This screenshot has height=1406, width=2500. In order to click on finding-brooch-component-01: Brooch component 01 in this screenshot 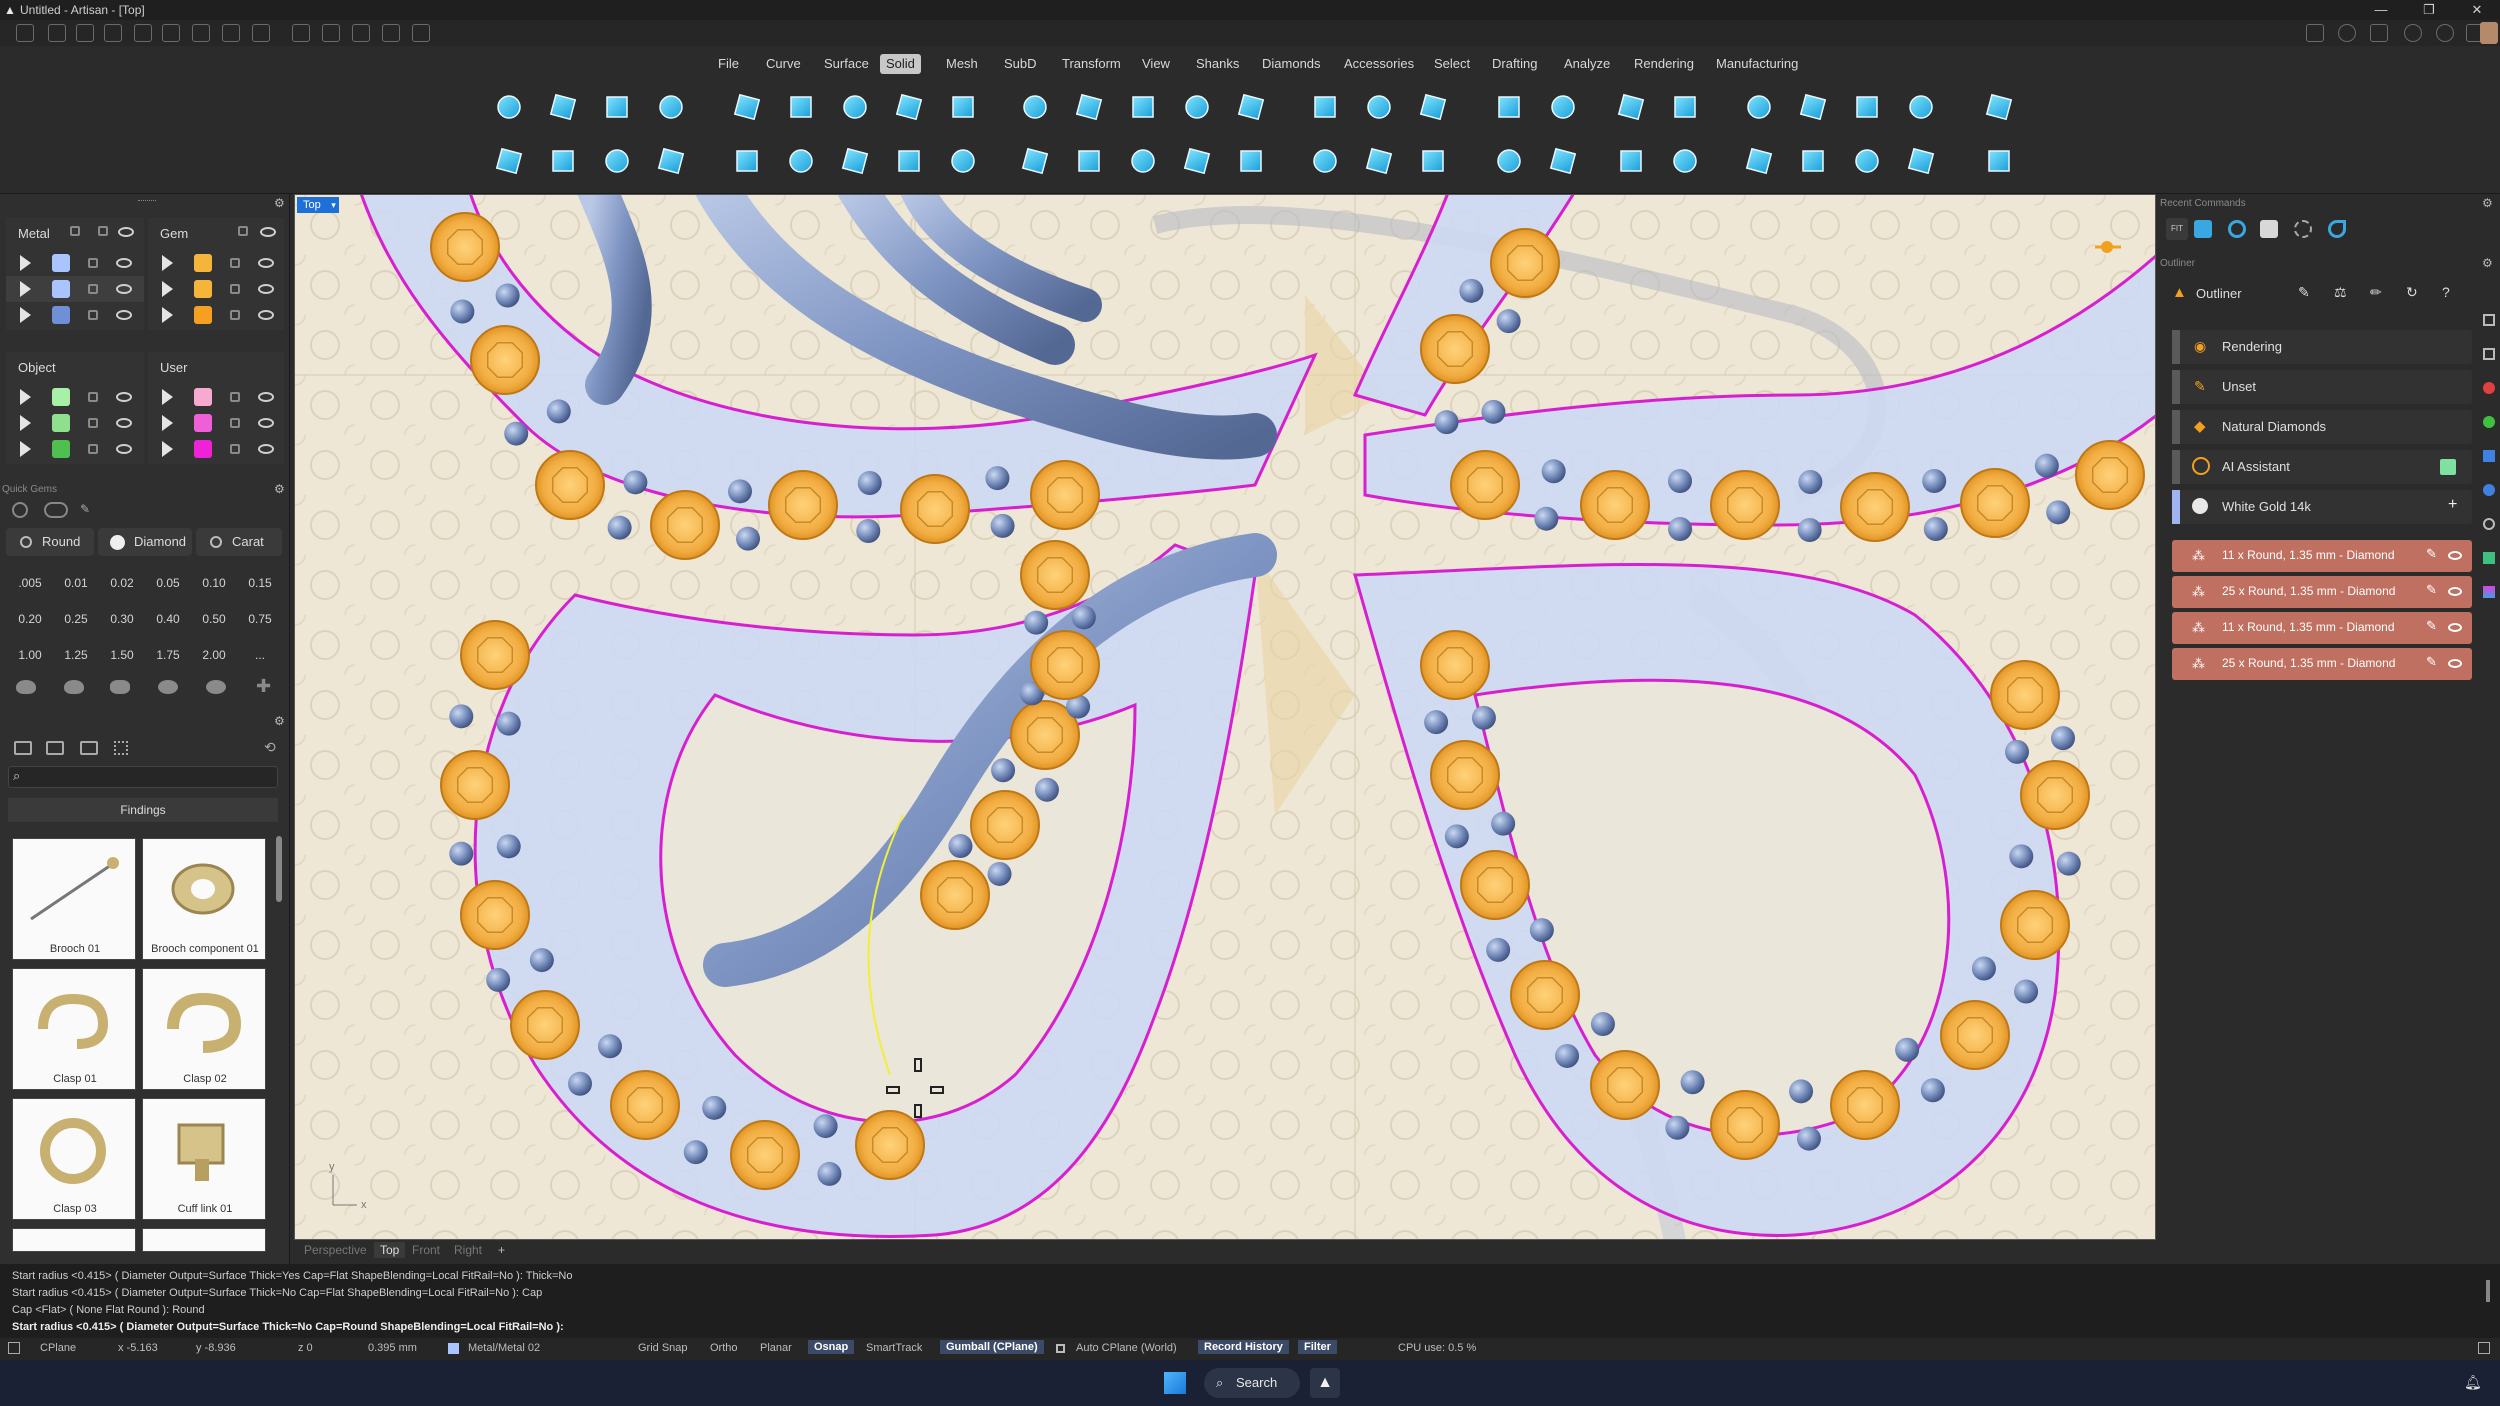, I will do `click(204, 899)`.